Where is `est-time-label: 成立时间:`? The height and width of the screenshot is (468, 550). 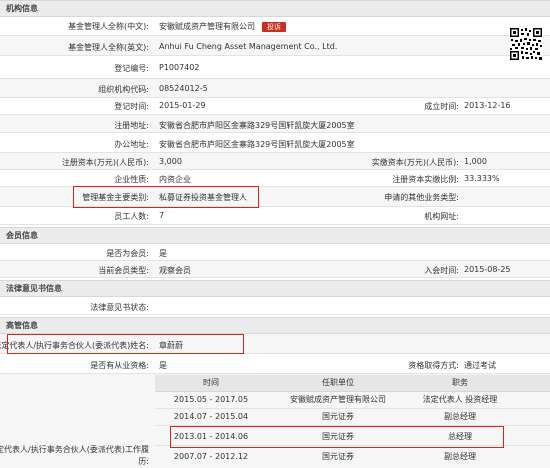
est-time-label: 成立时间: is located at coordinates (441, 106).